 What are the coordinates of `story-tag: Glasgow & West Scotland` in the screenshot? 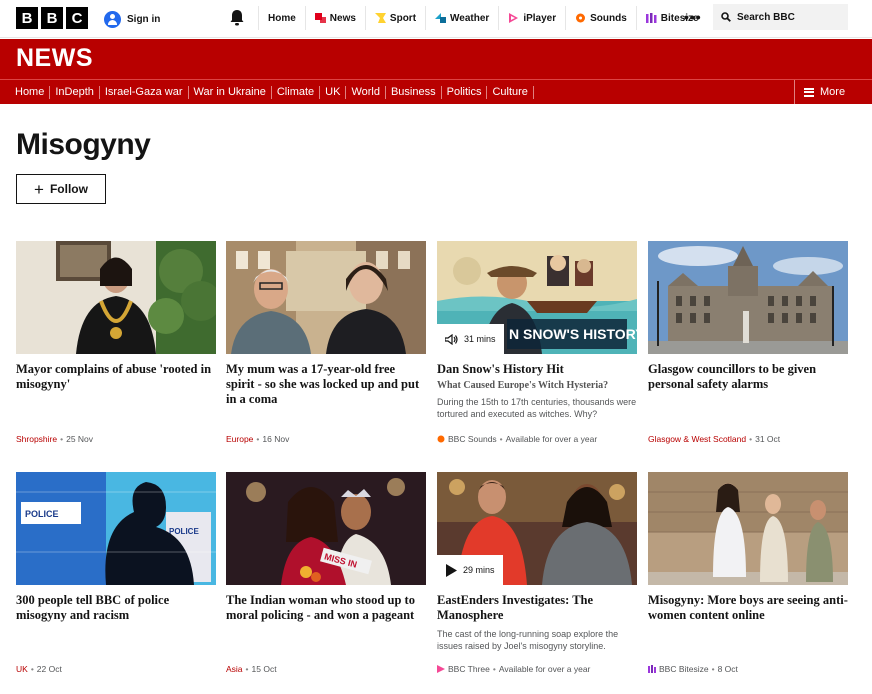 It's located at (697, 439).